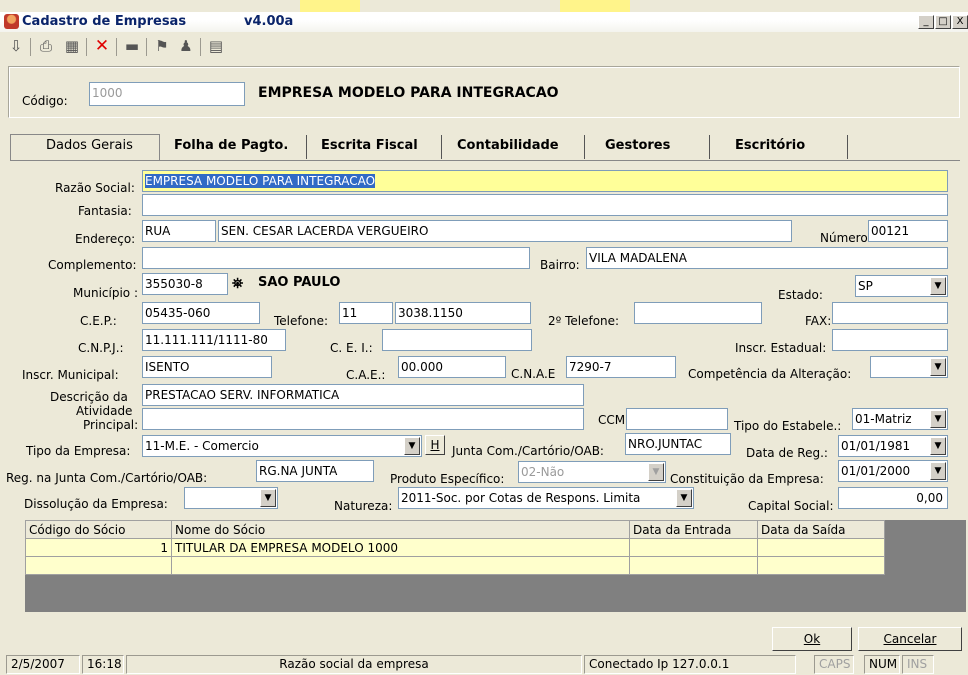  Describe the element at coordinates (102, 46) in the screenshot. I see `delete-icon: ✕` at that location.